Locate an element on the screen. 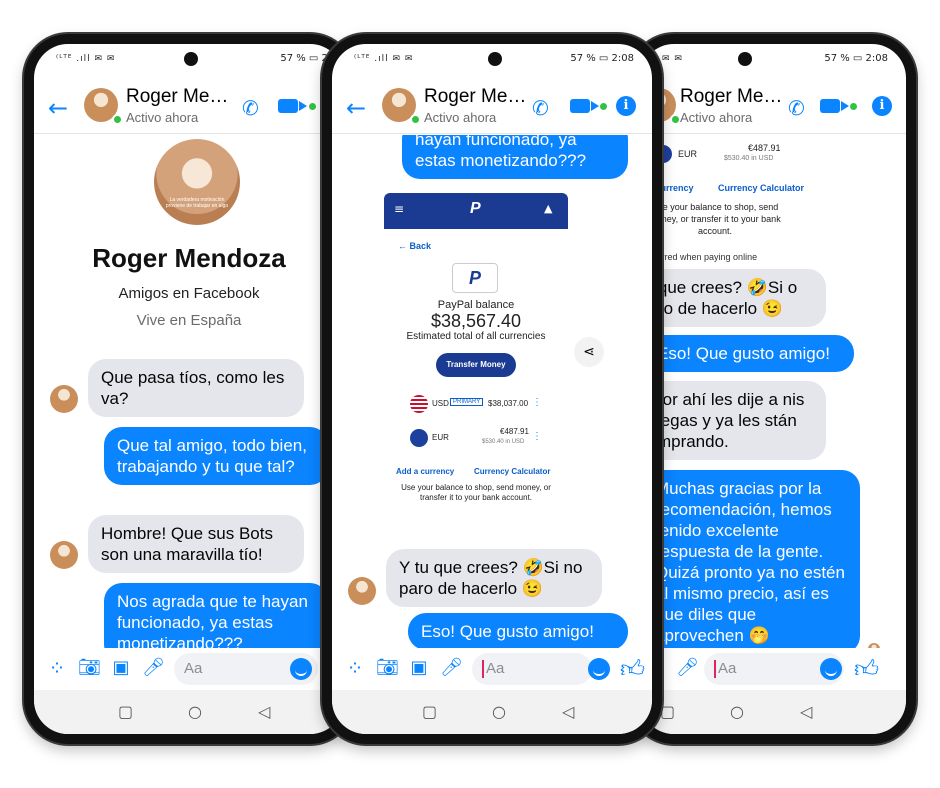  transfer-money-button: Transfer Money is located at coordinates (476, 365).